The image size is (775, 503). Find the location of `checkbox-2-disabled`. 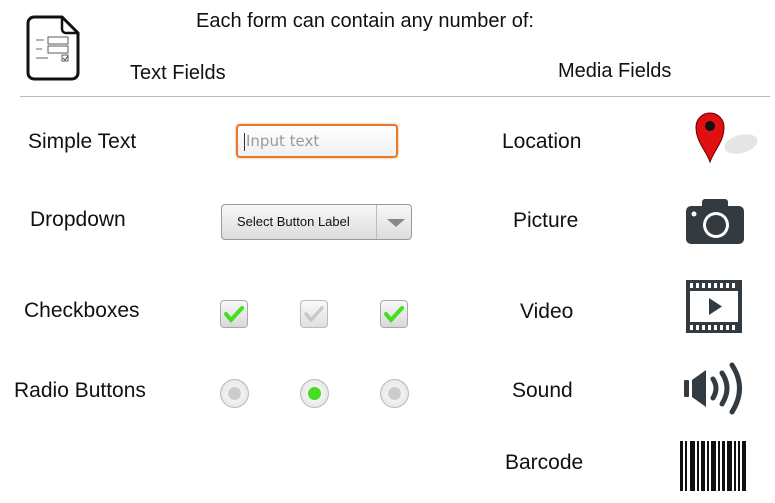

checkbox-2-disabled is located at coordinates (314, 314).